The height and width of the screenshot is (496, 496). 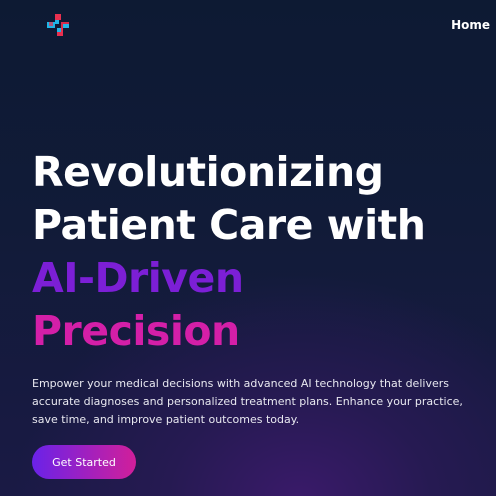 What do you see at coordinates (229, 225) in the screenshot?
I see `headline-line-2: Patient Care with` at bounding box center [229, 225].